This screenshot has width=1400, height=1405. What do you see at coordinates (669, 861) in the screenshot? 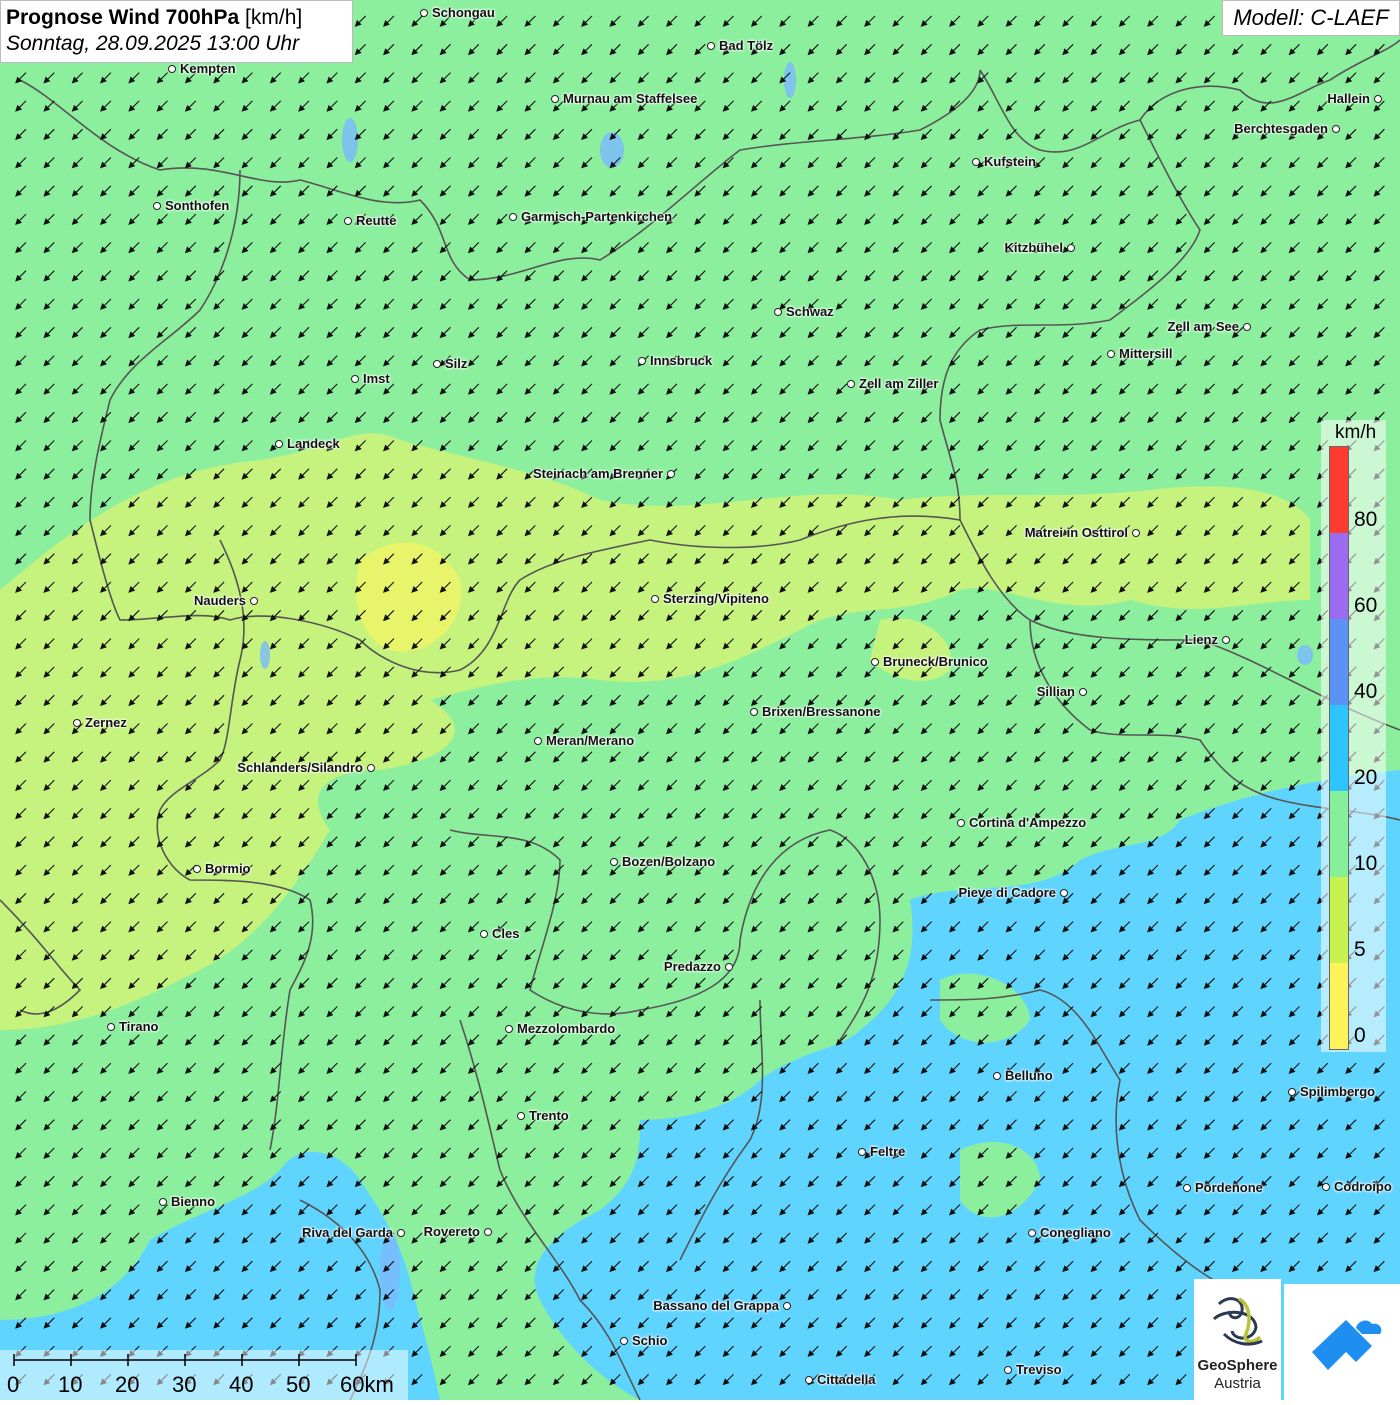
I see `city-label: Bozen/Bolzano` at bounding box center [669, 861].